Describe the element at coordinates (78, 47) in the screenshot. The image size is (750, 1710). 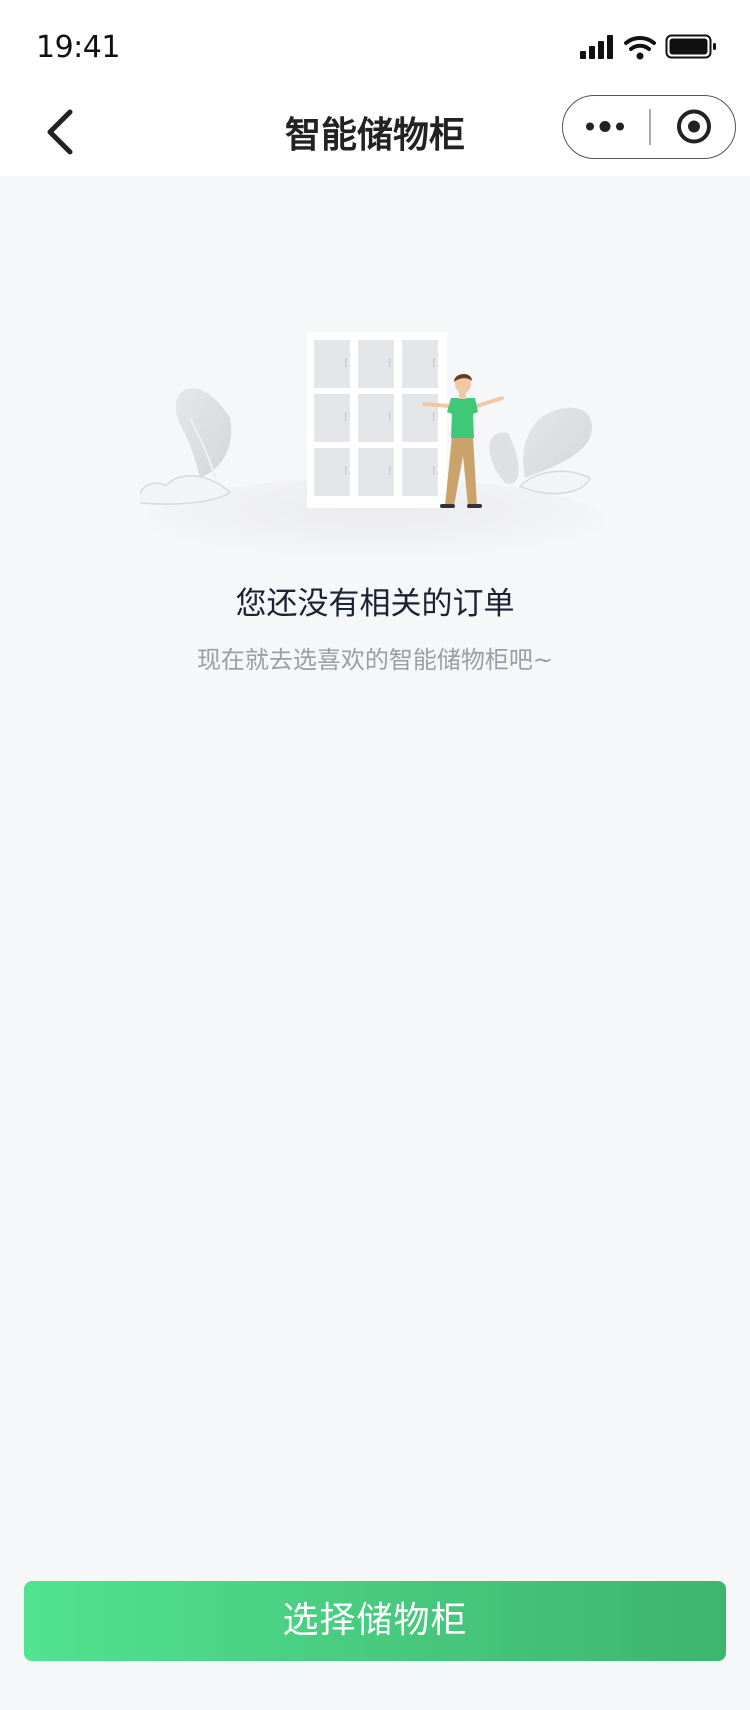
I see `status-time: 19:41` at that location.